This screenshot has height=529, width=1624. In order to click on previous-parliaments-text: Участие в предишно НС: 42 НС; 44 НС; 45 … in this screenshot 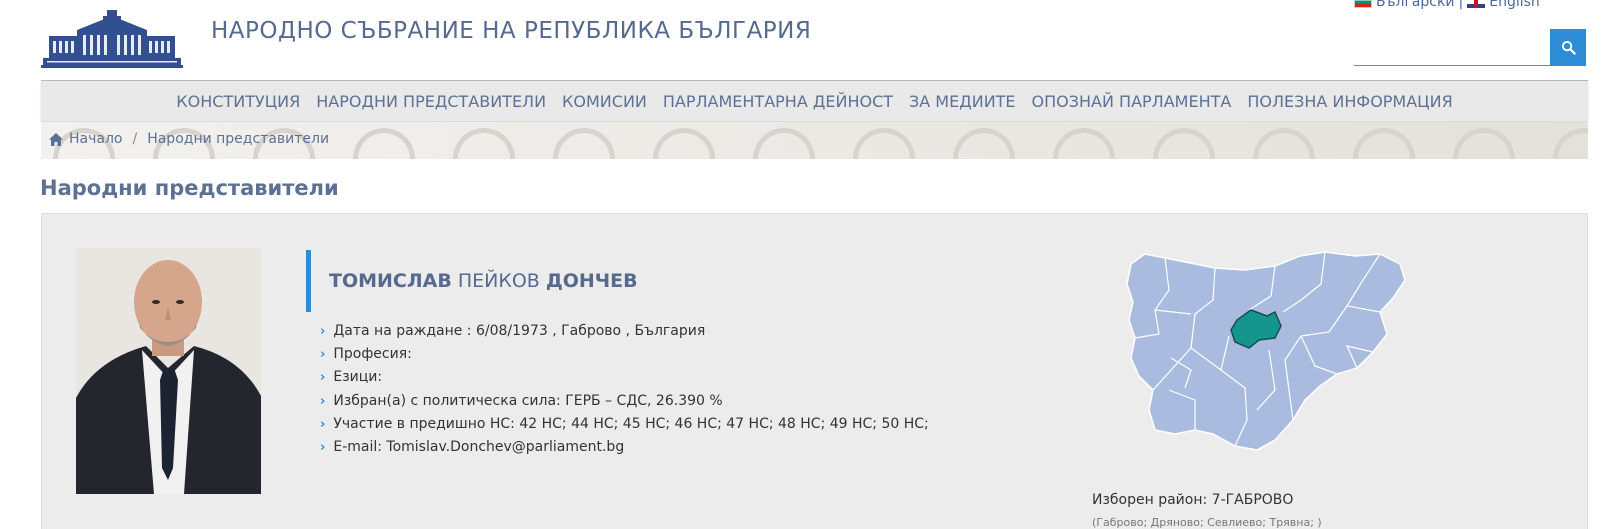, I will do `click(631, 423)`.